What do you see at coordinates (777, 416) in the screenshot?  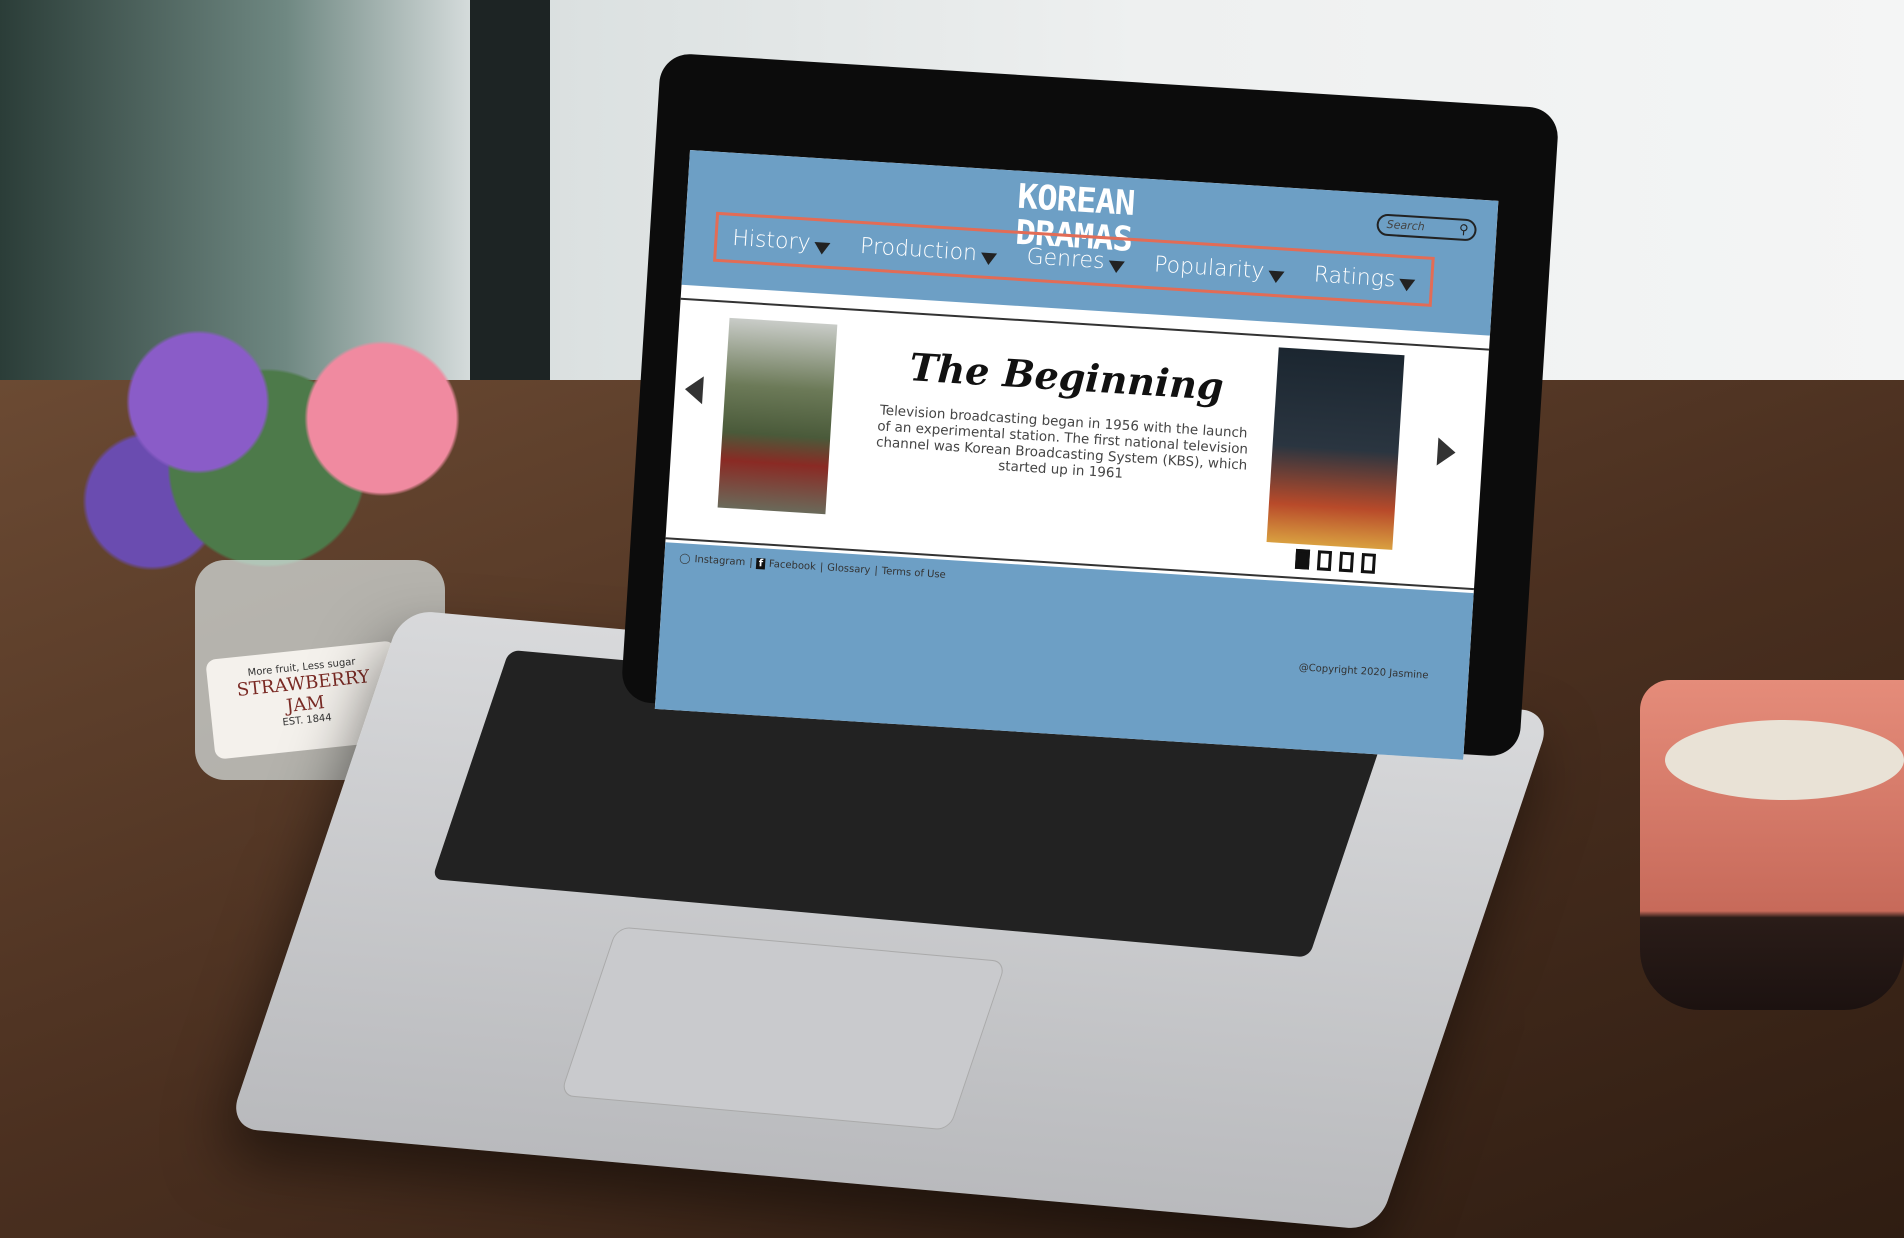 I see `hanok-gate-image` at bounding box center [777, 416].